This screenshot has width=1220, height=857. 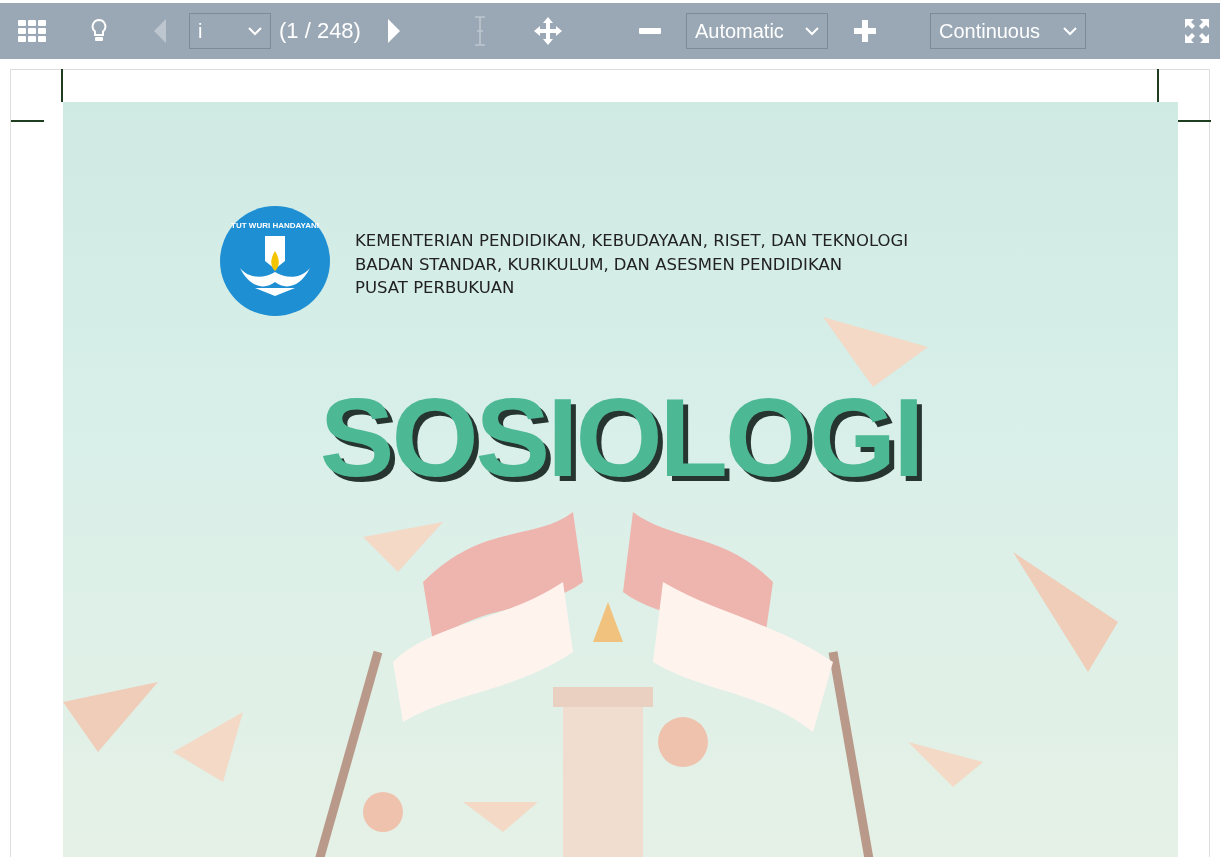 What do you see at coordinates (547, 31) in the screenshot?
I see `move-arrows-button` at bounding box center [547, 31].